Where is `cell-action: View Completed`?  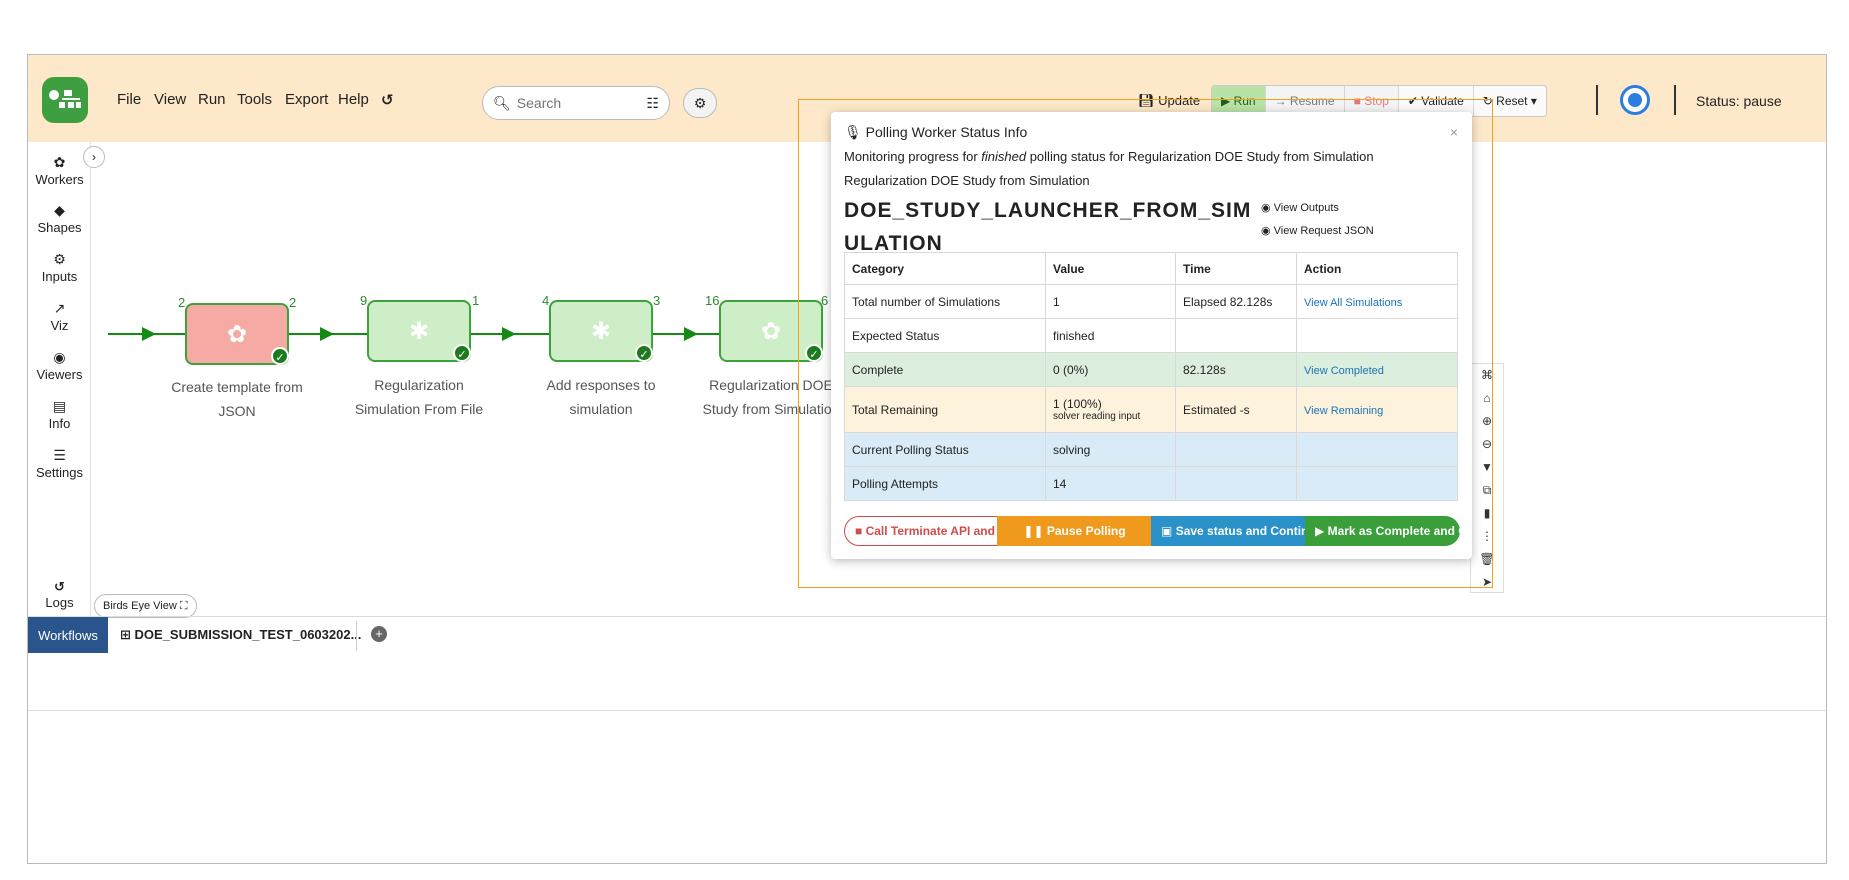 cell-action: View Completed is located at coordinates (1377, 369).